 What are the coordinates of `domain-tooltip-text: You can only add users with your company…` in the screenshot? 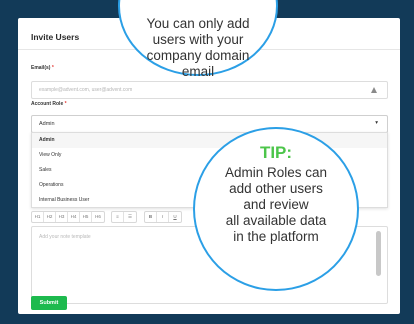 It's located at (198, 48).